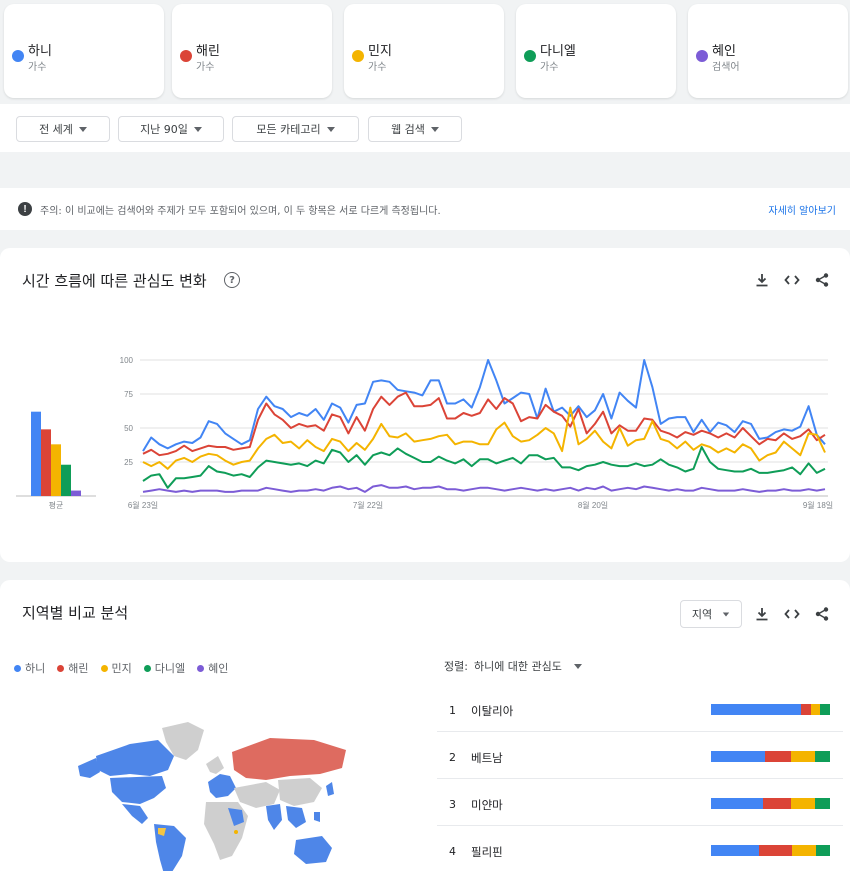 This screenshot has height=871, width=850. I want to click on x-tick-label: 8월 20일, so click(593, 505).